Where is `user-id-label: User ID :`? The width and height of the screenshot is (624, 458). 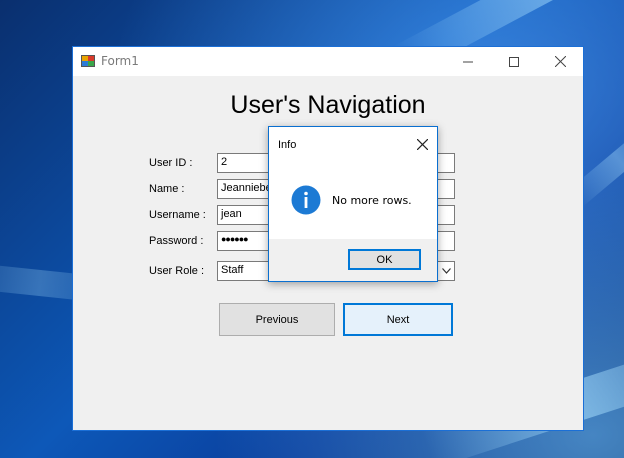 user-id-label: User ID : is located at coordinates (171, 163).